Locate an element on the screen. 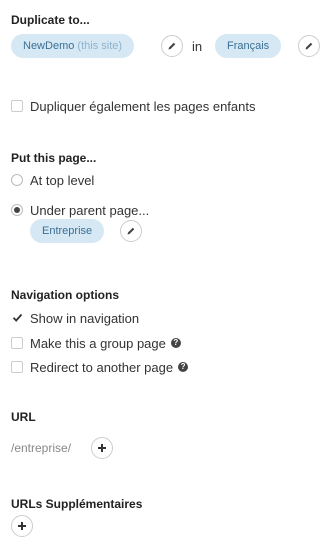 The width and height of the screenshot is (320, 537). show-in-navigation-checkbox is located at coordinates (17, 318).